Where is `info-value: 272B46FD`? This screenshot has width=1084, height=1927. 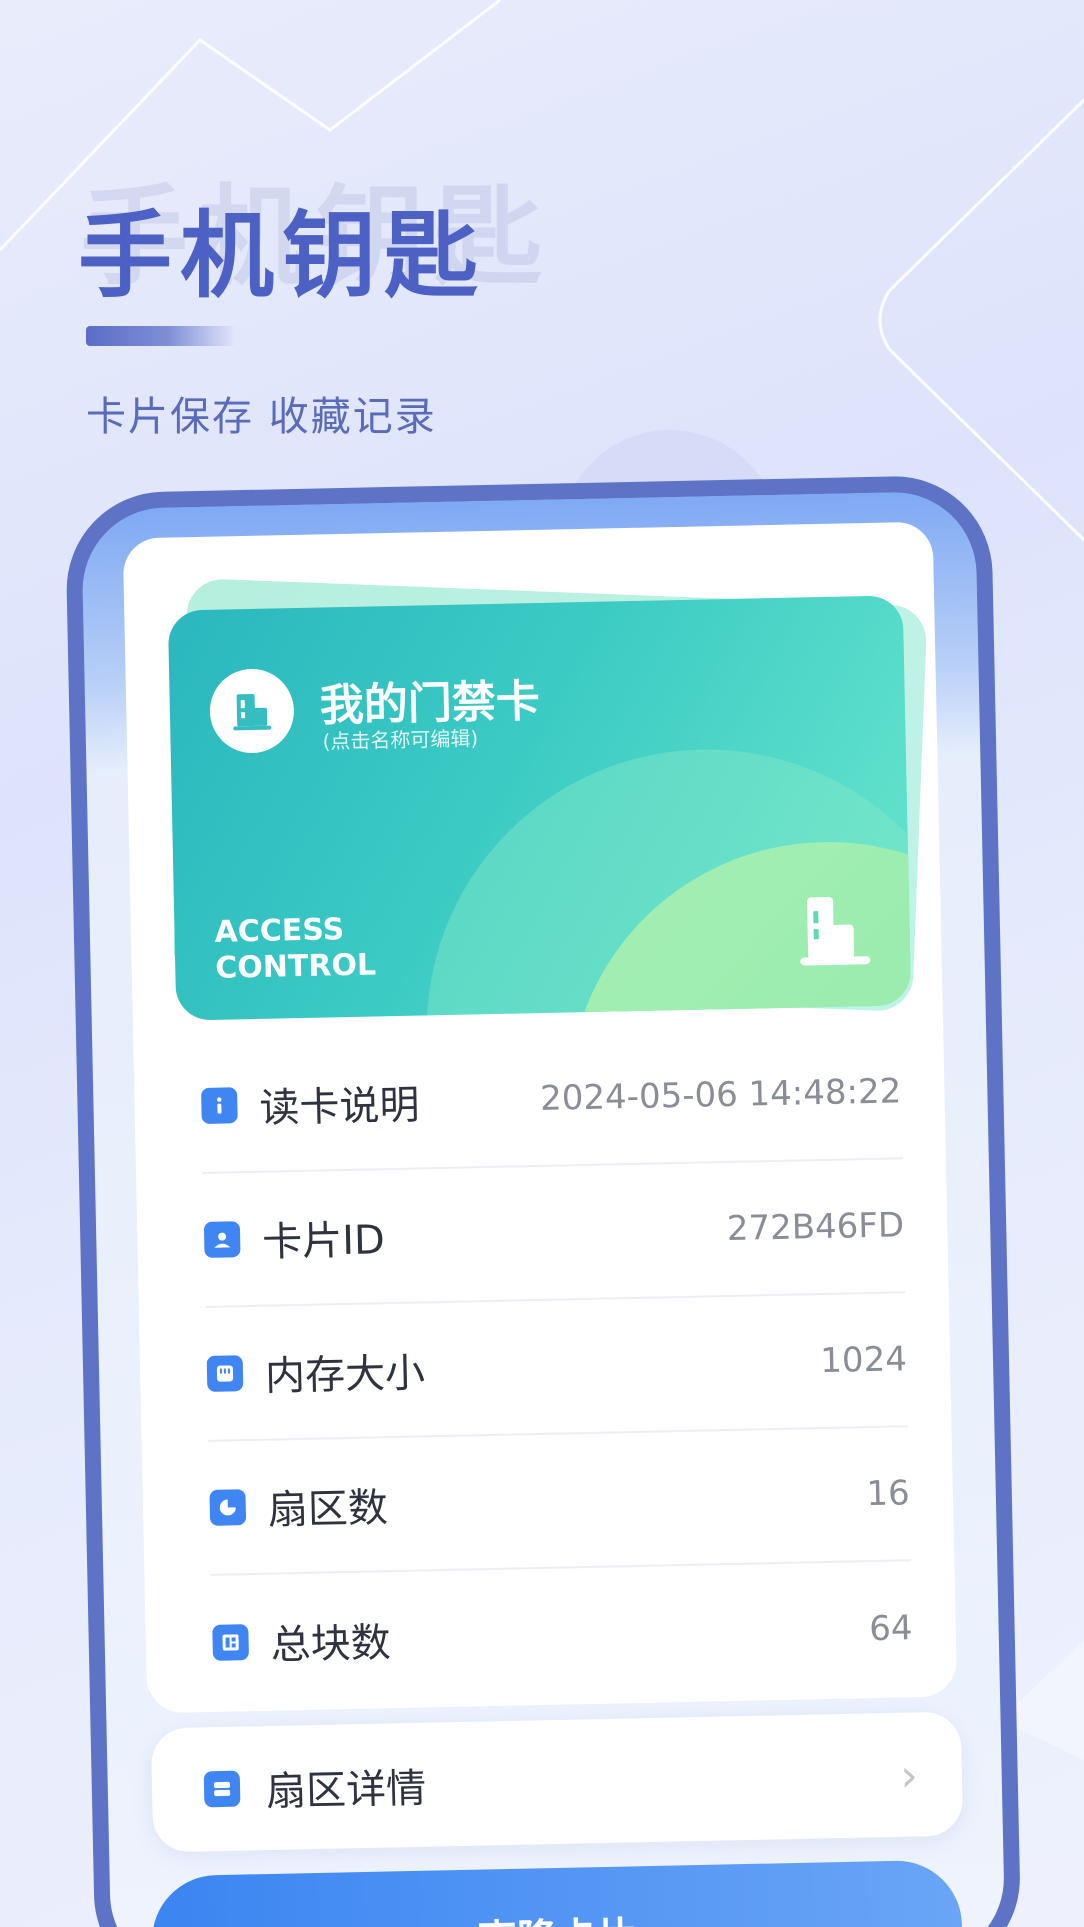
info-value: 272B46FD is located at coordinates (815, 1227).